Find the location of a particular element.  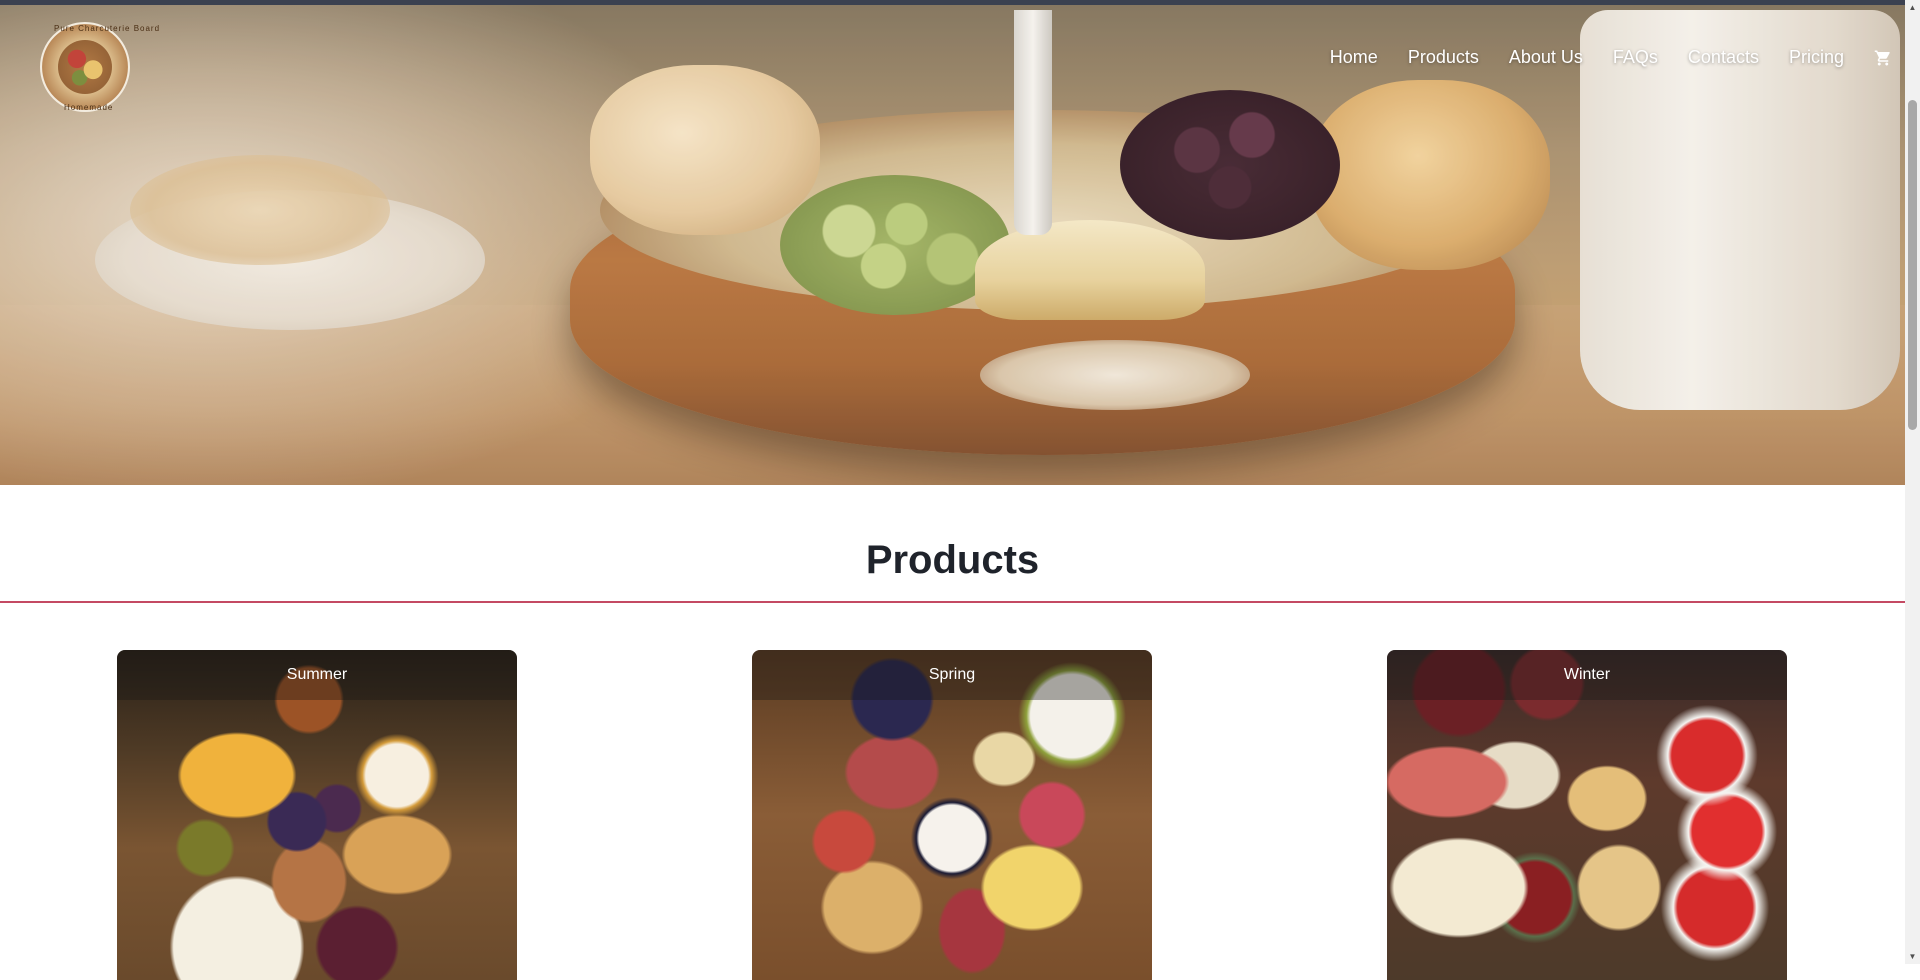

page-scrollbar: ▲ ▼ is located at coordinates (1912, 482).